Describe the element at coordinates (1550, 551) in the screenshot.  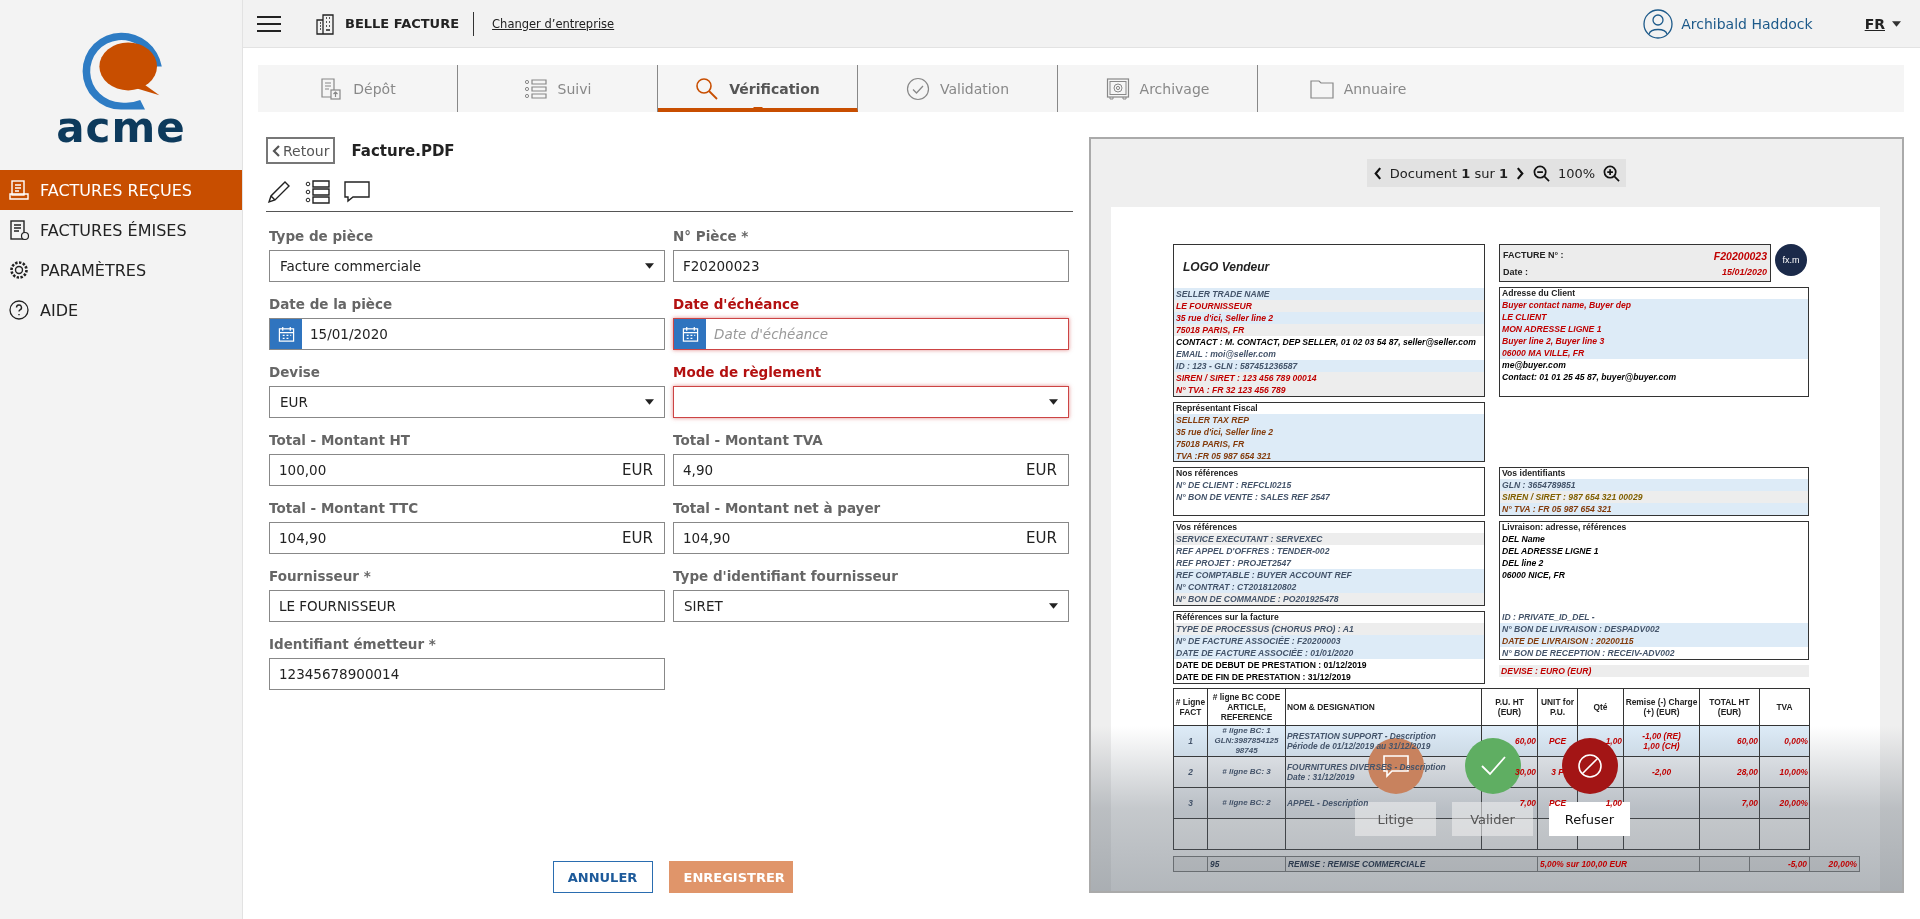
I see `document-line: DEL ADRESSE LIGNE 1` at that location.